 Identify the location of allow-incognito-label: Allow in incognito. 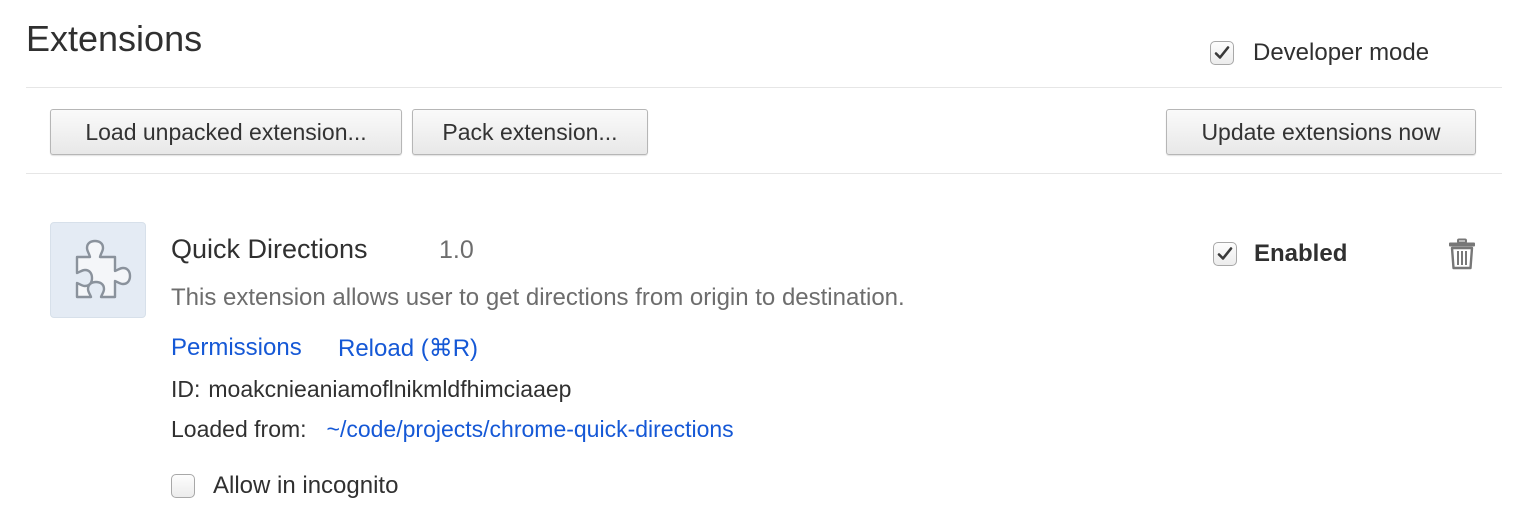
(306, 485).